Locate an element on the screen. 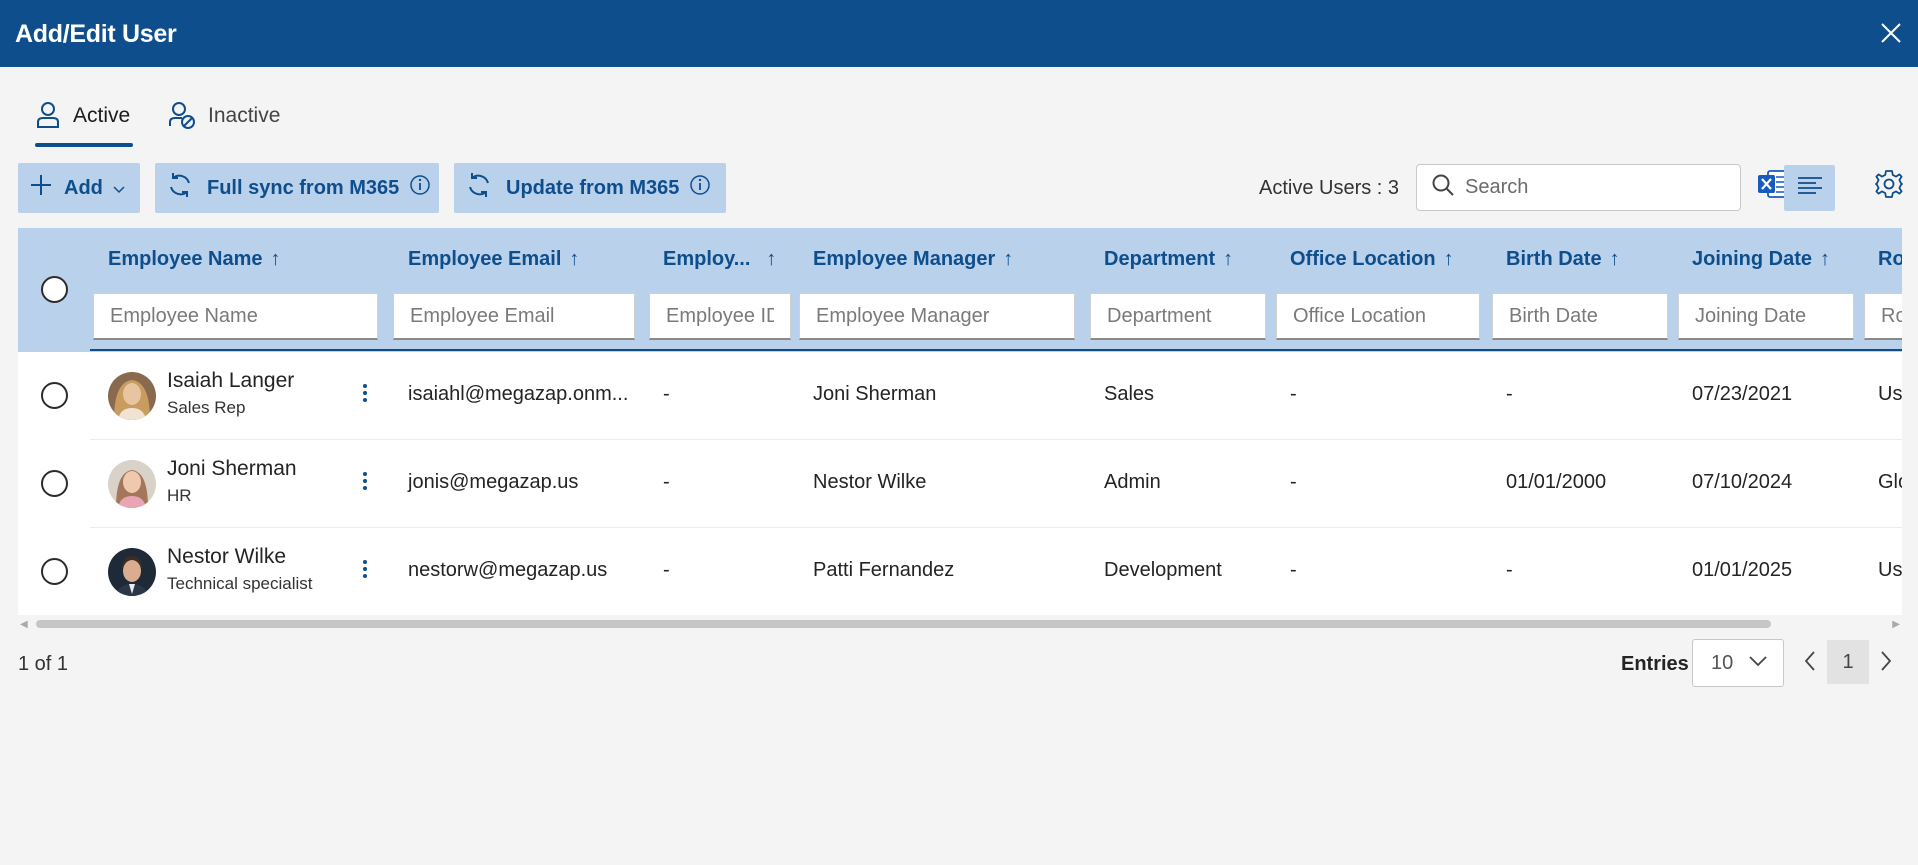  add-button: Add is located at coordinates (79, 188).